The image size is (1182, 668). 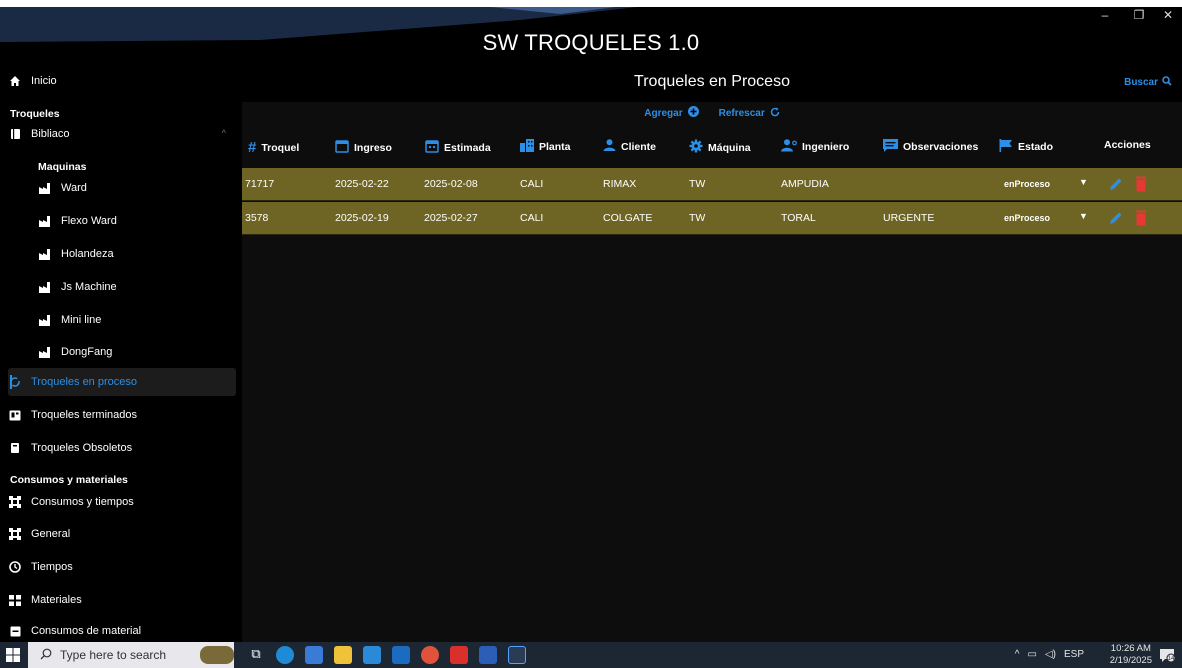 What do you see at coordinates (451, 184) in the screenshot?
I see `cell-estimada: 2025-02-08` at bounding box center [451, 184].